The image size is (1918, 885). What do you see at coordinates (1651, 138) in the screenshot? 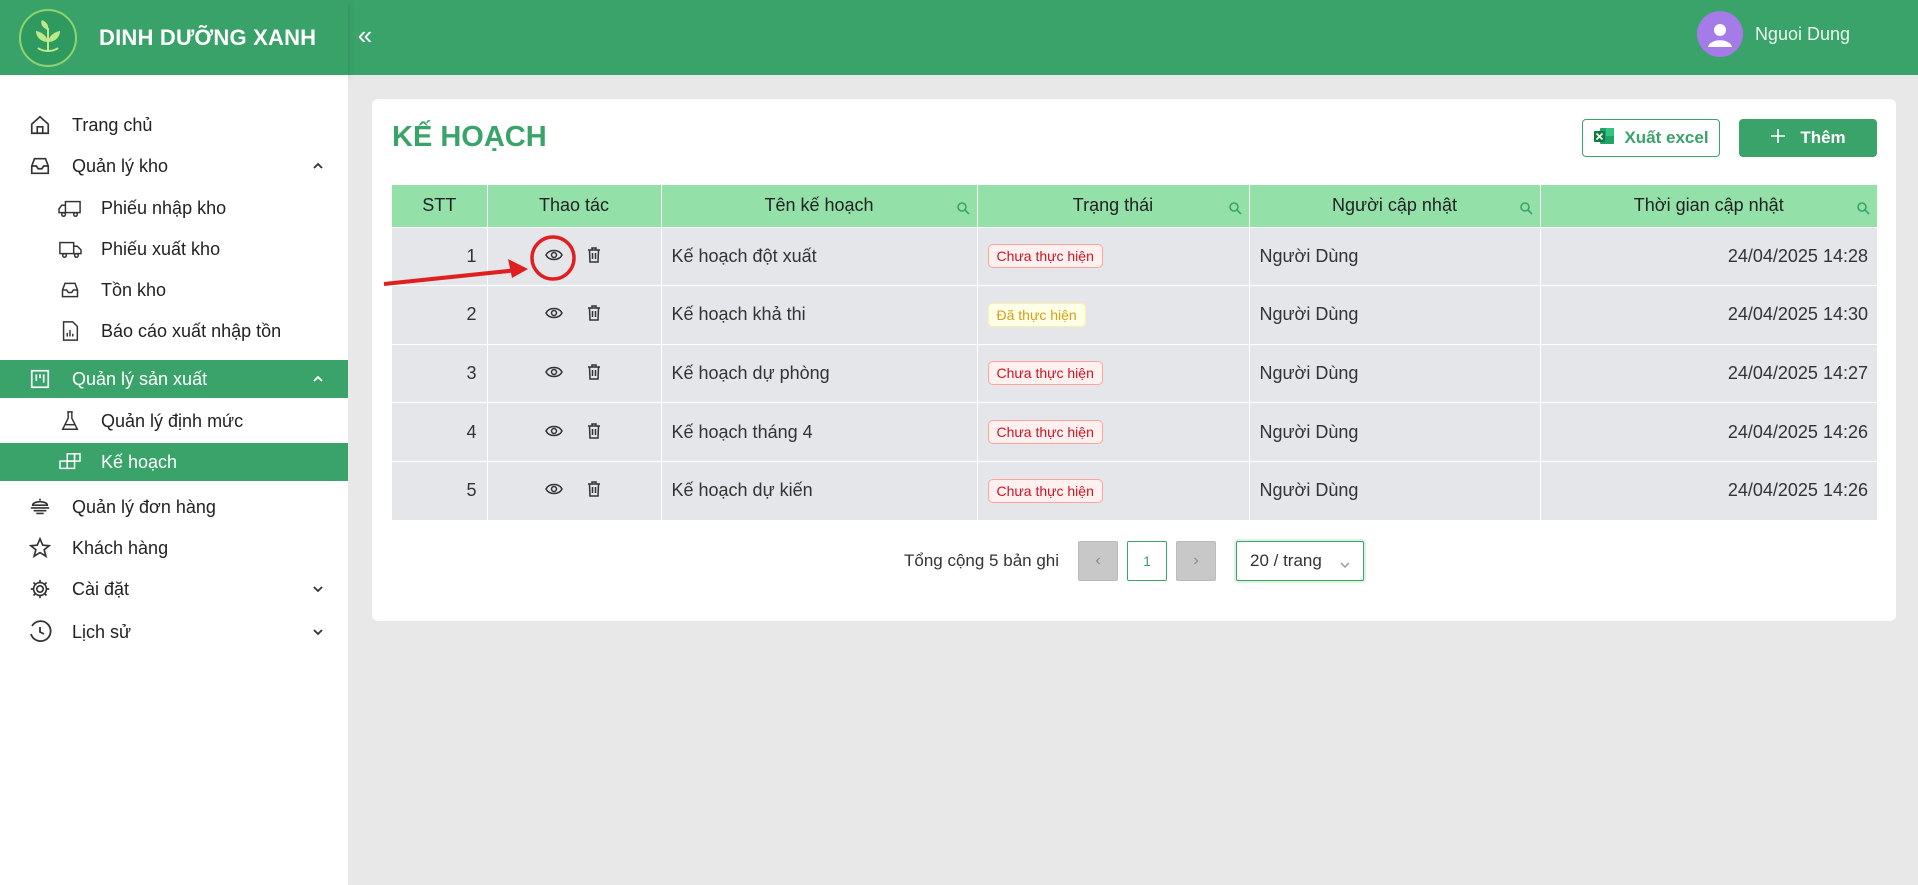
I see `export-excel-button: Xuất excel` at bounding box center [1651, 138].